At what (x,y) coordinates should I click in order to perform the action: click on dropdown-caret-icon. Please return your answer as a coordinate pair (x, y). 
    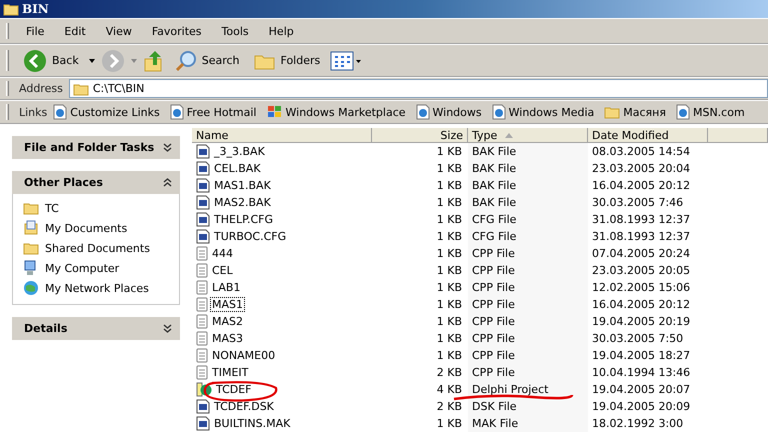
    Looking at the image, I should click on (91, 60).